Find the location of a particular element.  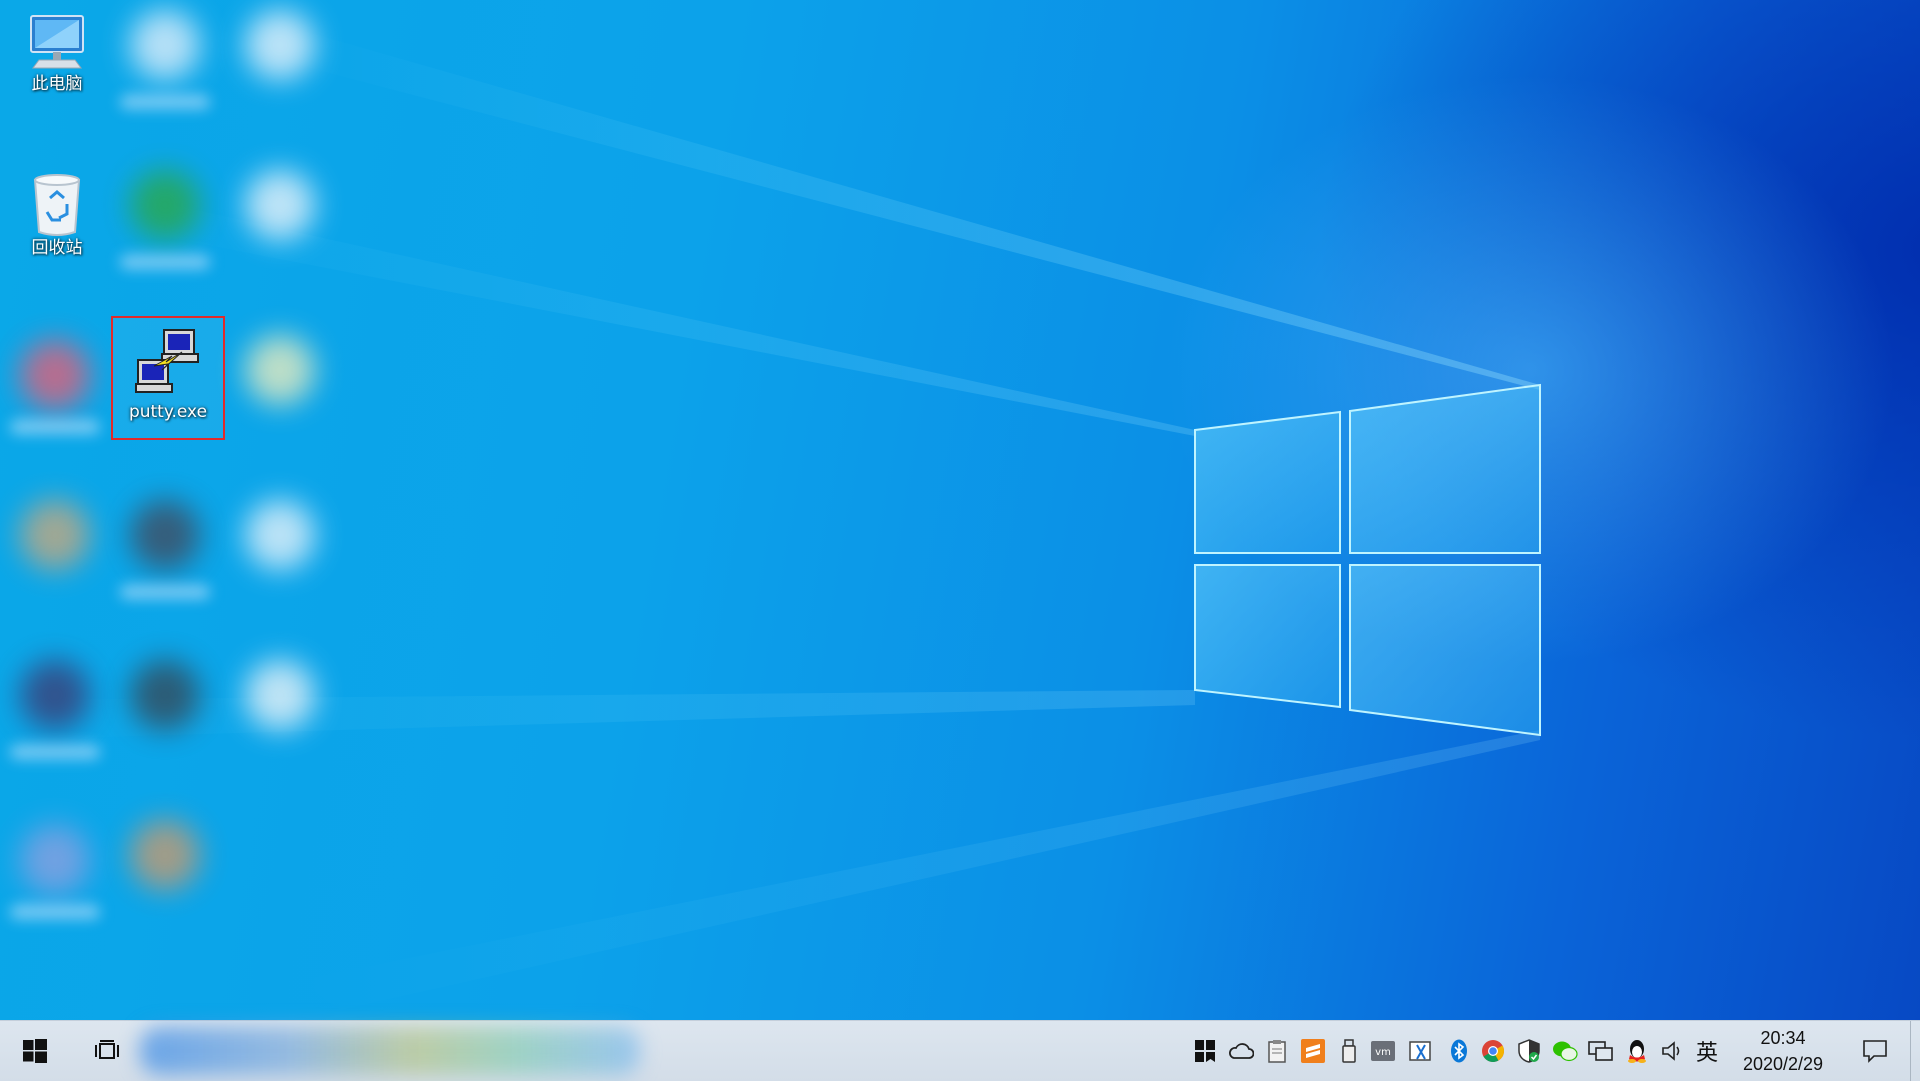

putty-icon is located at coordinates (167, 361).